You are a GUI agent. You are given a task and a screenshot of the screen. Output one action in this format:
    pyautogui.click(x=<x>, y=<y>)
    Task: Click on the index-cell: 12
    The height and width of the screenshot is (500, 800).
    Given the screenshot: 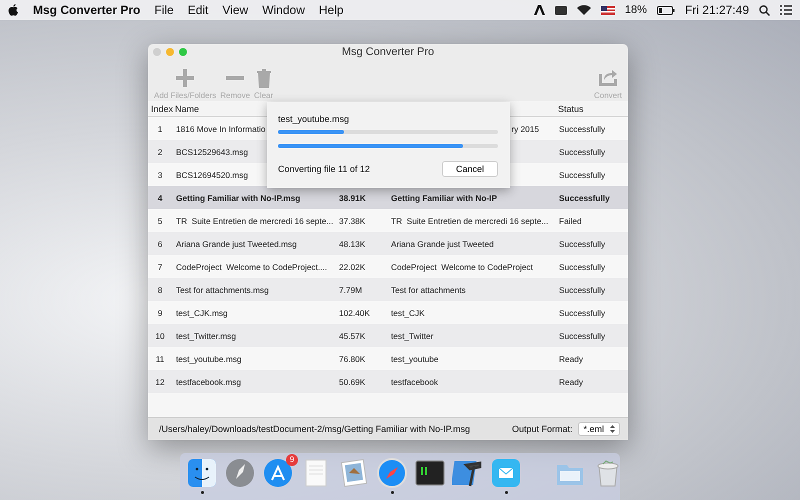 What is the action you would take?
    pyautogui.click(x=160, y=381)
    